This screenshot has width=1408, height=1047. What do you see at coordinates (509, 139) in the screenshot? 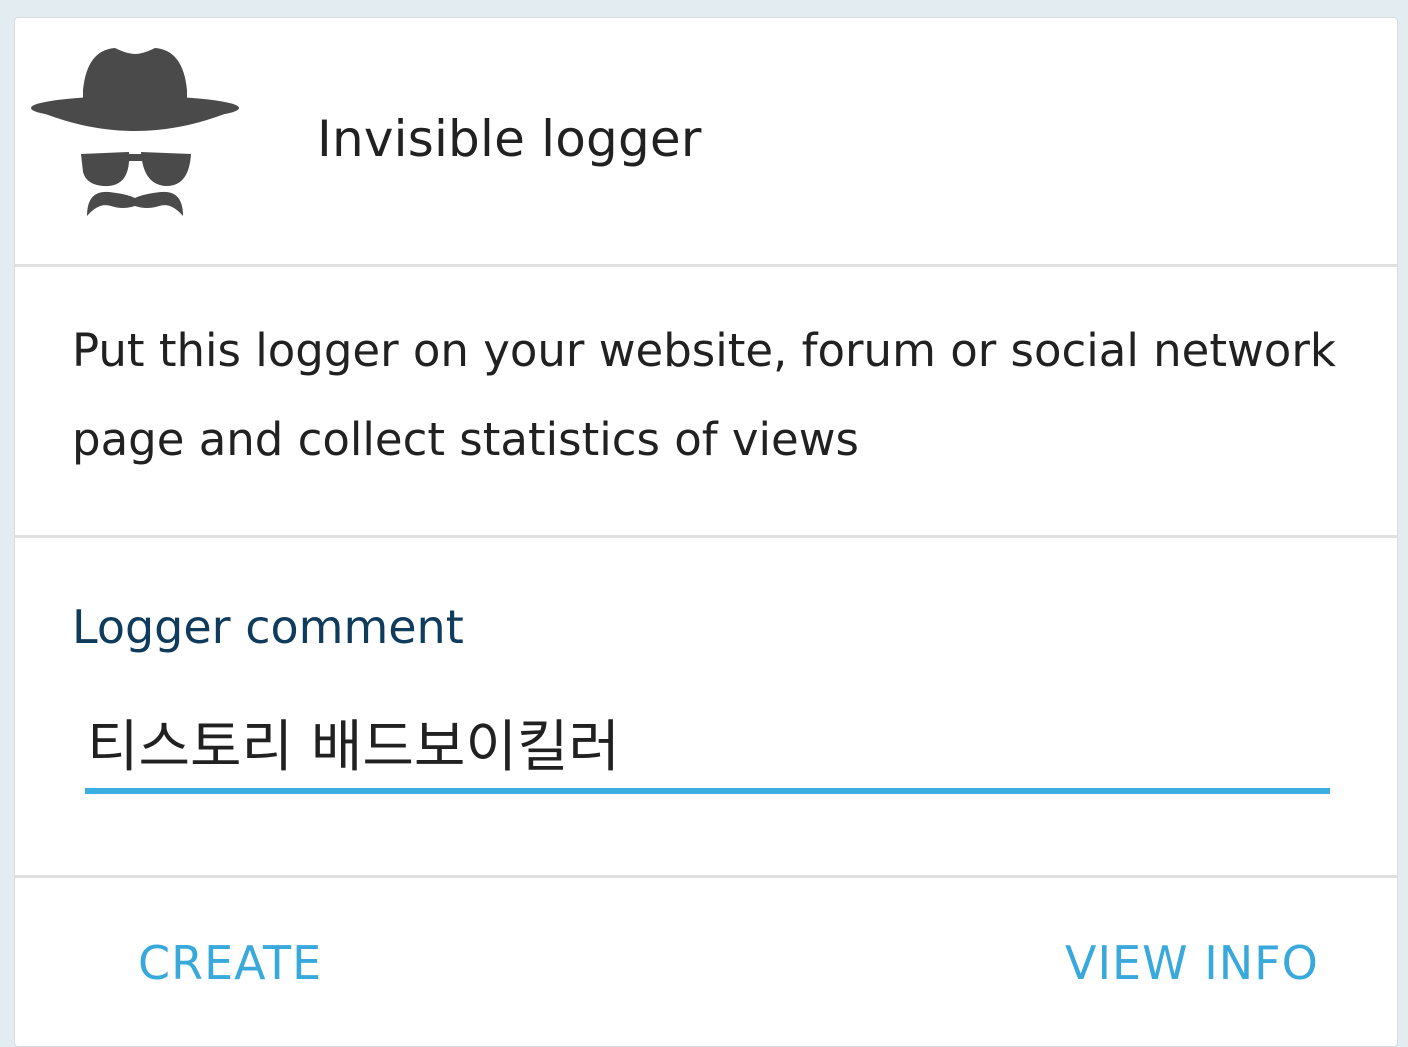
I see `app-title: Invisible logger` at bounding box center [509, 139].